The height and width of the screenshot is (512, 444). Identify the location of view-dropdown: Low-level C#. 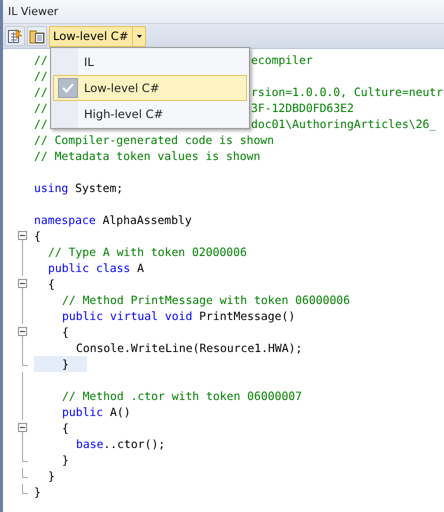
(97, 36).